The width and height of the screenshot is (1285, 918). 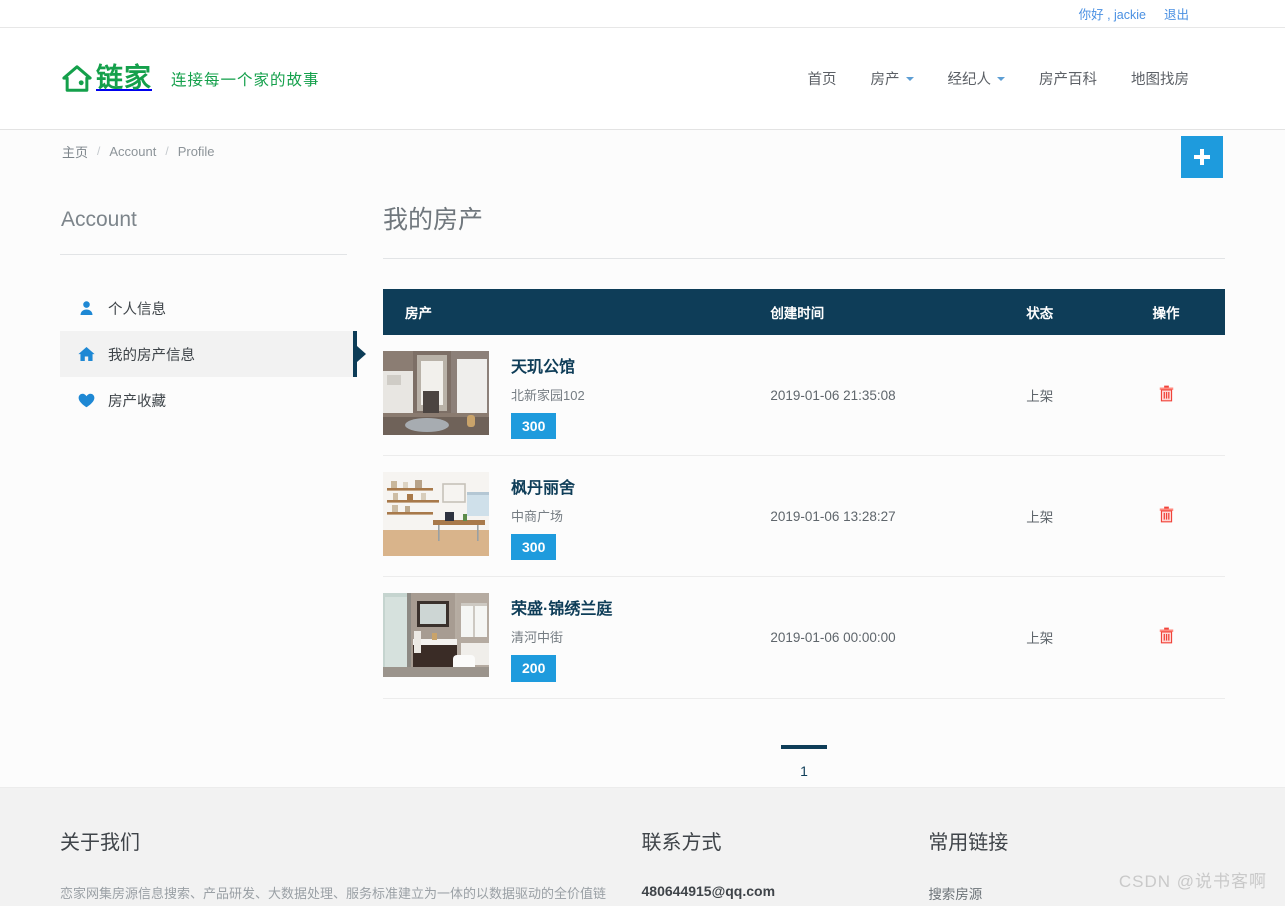 I want to click on pagination-page-1: 1, so click(x=804, y=761).